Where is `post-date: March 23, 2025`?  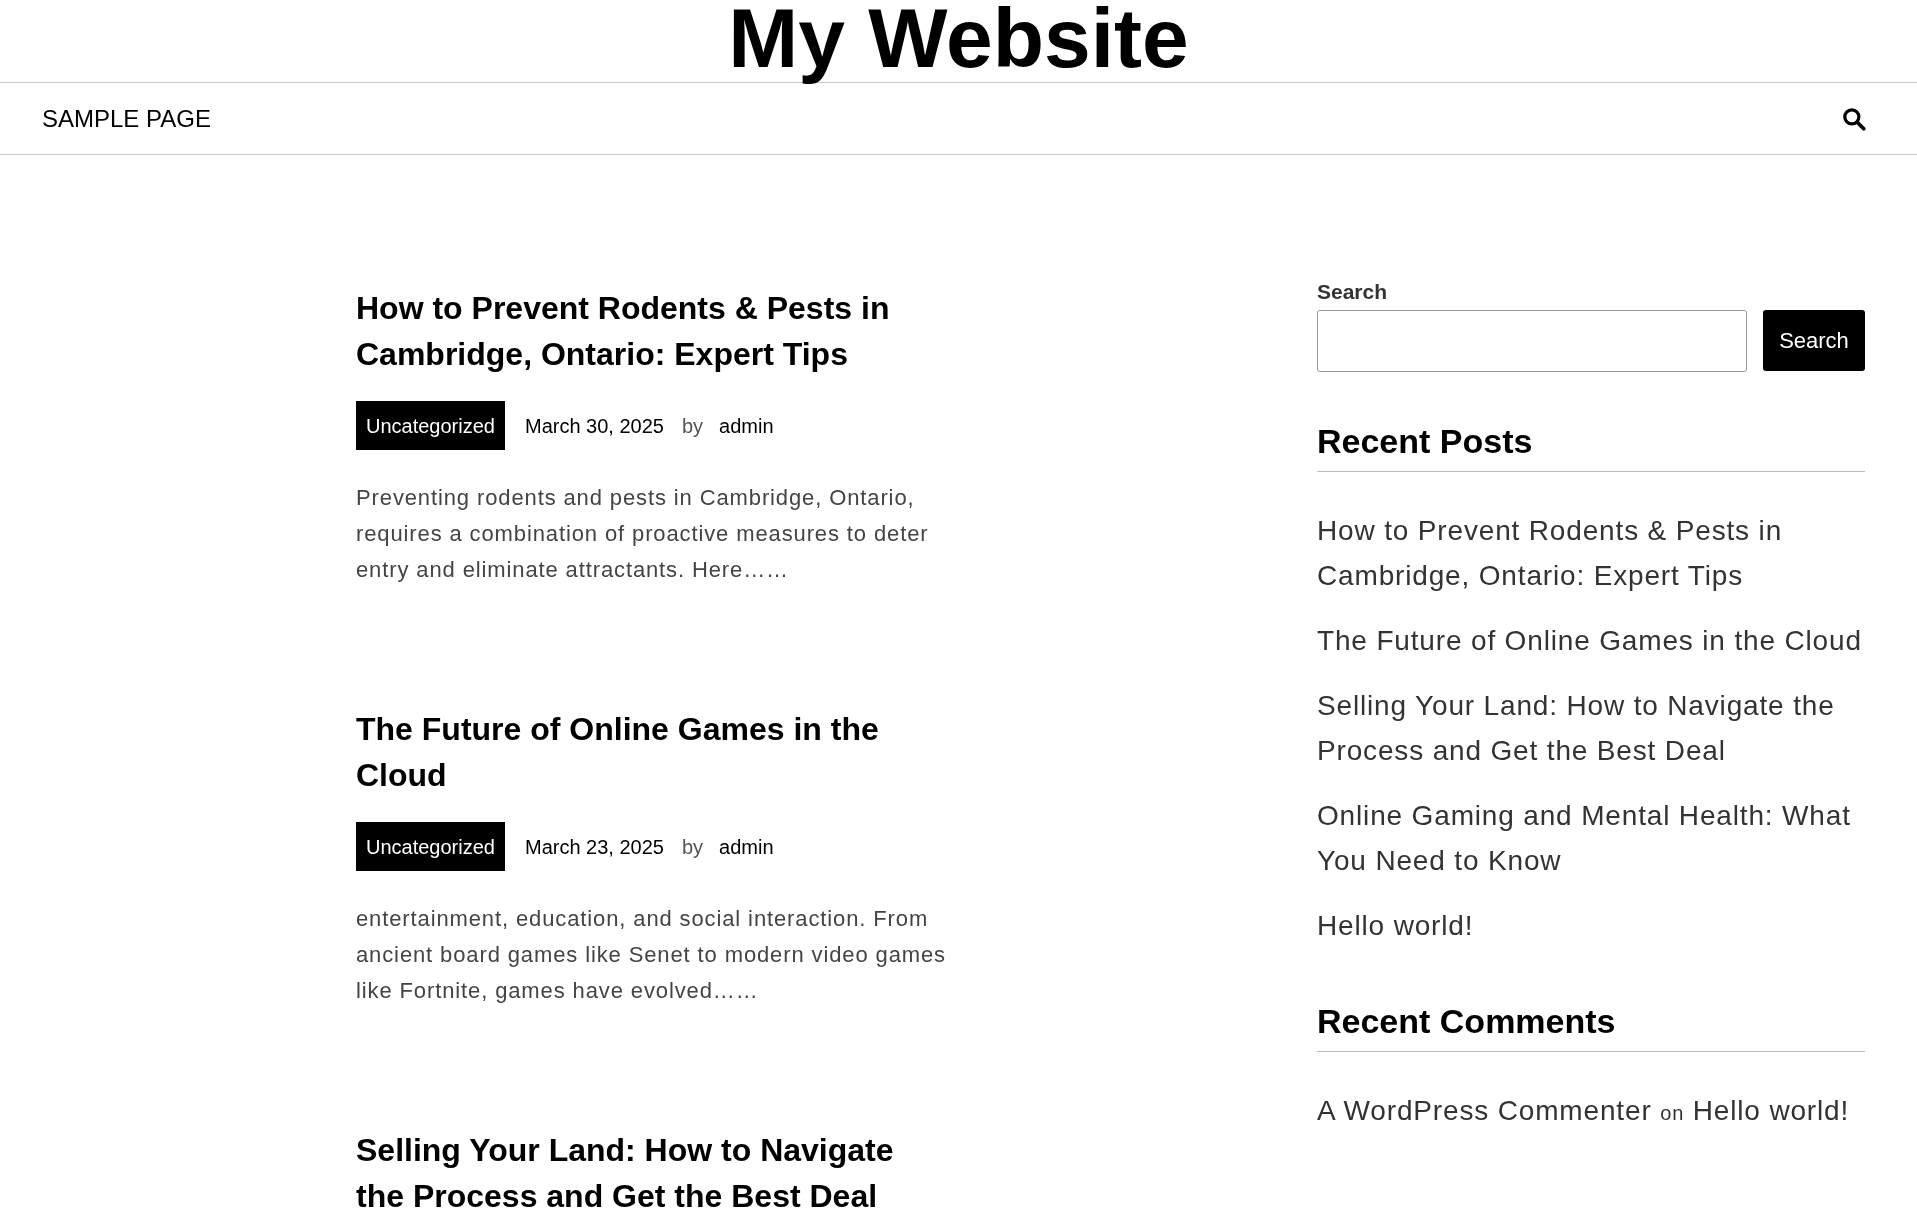 post-date: March 23, 2025 is located at coordinates (594, 846).